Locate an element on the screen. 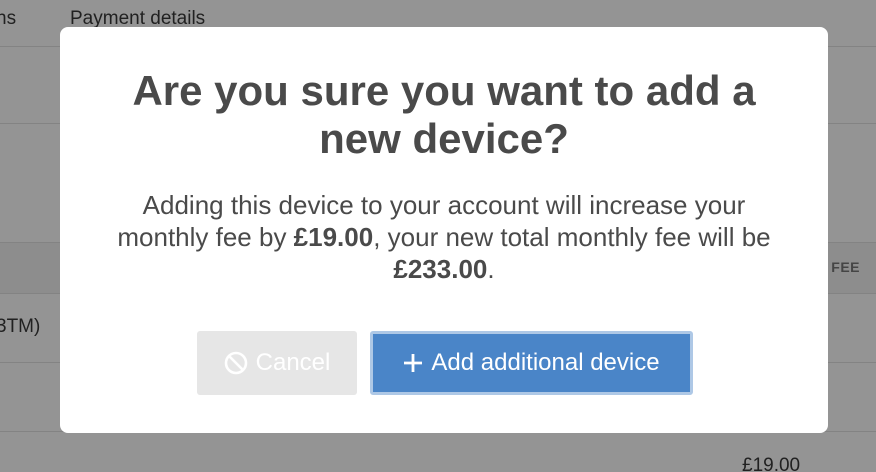 This screenshot has height=472, width=876. ban-icon is located at coordinates (236, 363).